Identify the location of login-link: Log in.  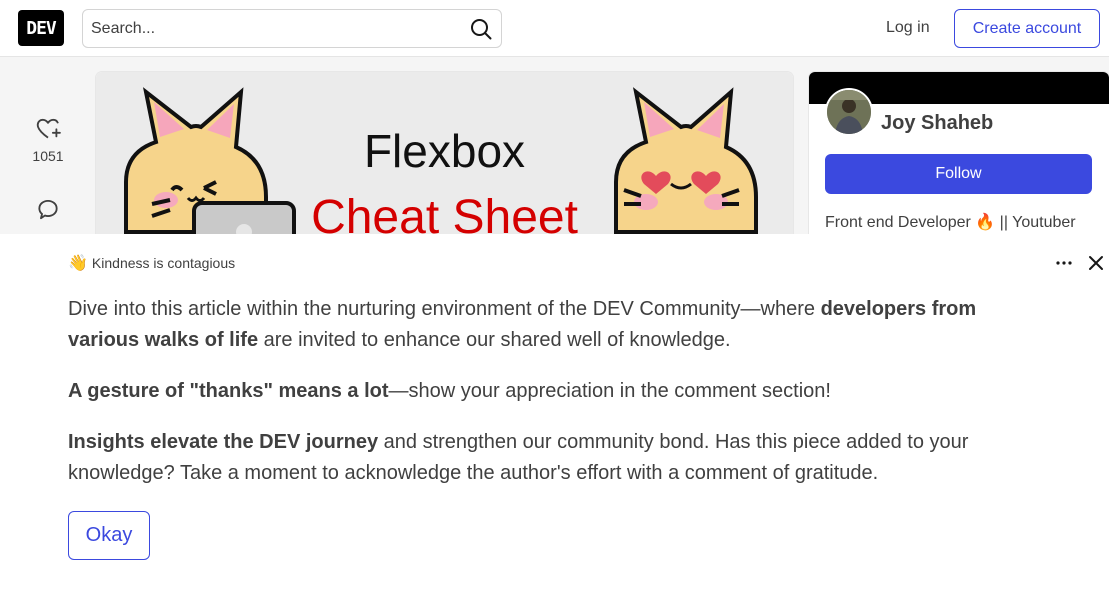
(908, 28).